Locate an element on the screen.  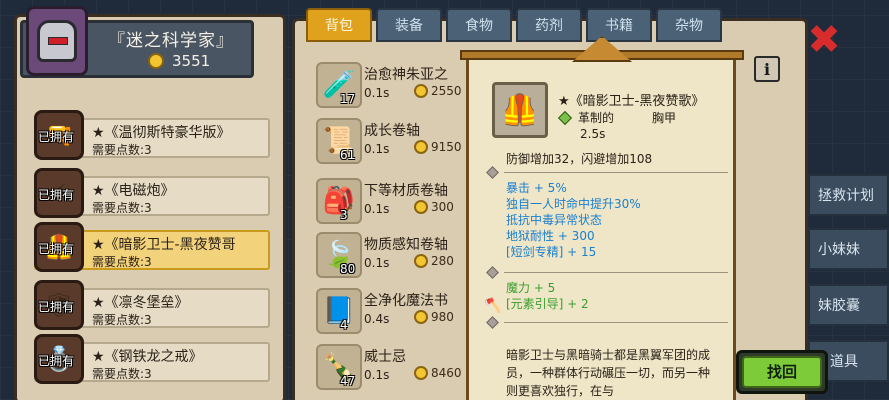
helmet-icon is located at coordinates (57, 41).